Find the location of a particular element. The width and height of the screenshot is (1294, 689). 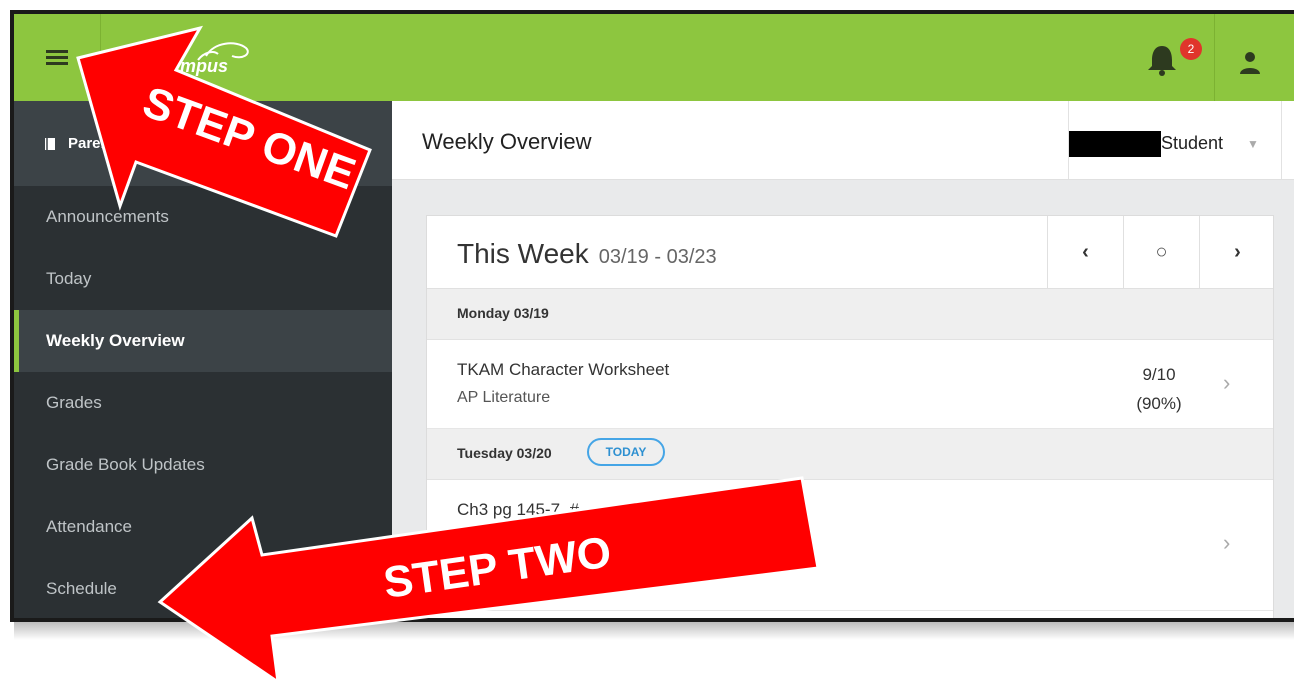

top-bar: ite mpus 2 is located at coordinates (654, 57).